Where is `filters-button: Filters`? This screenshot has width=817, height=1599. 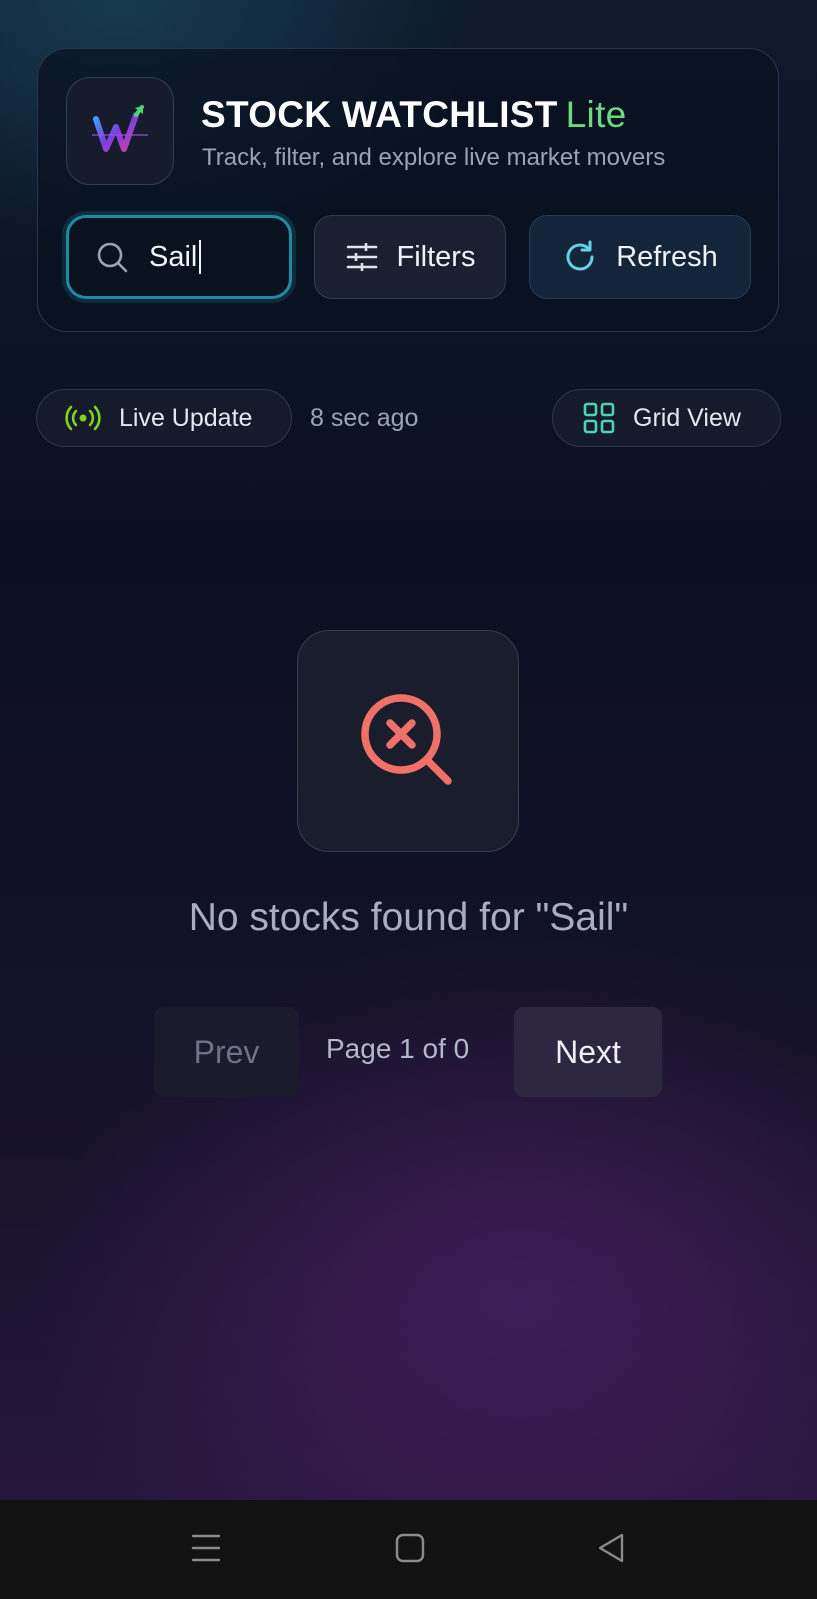 filters-button: Filters is located at coordinates (410, 257).